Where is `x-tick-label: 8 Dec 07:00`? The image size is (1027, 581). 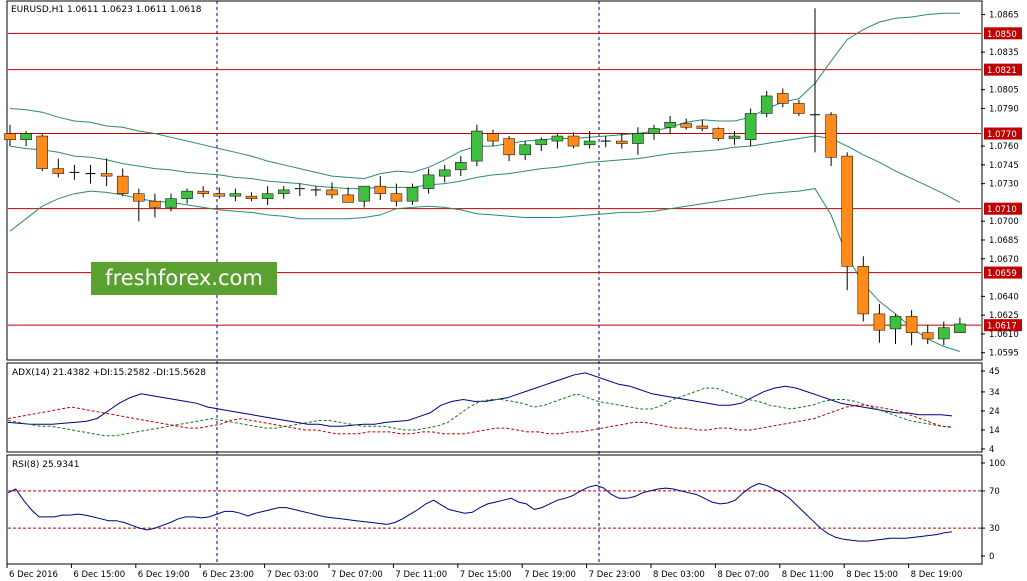
x-tick-label: 8 Dec 07:00 is located at coordinates (743, 575).